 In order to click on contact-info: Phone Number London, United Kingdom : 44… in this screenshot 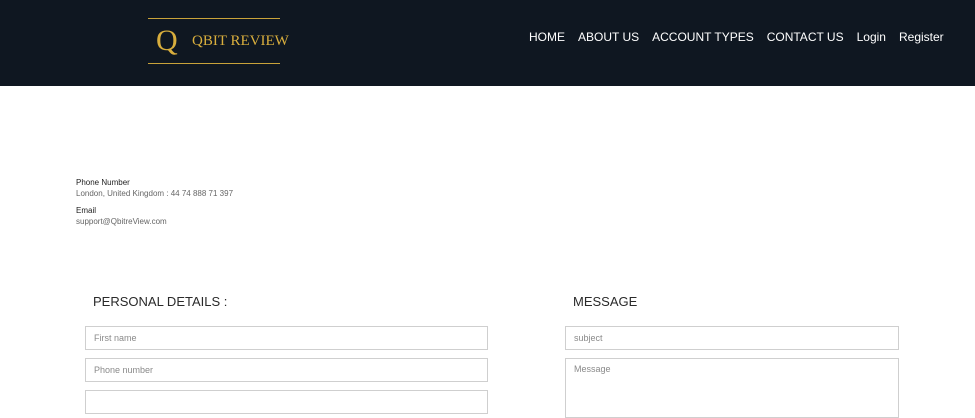, I will do `click(226, 206)`.